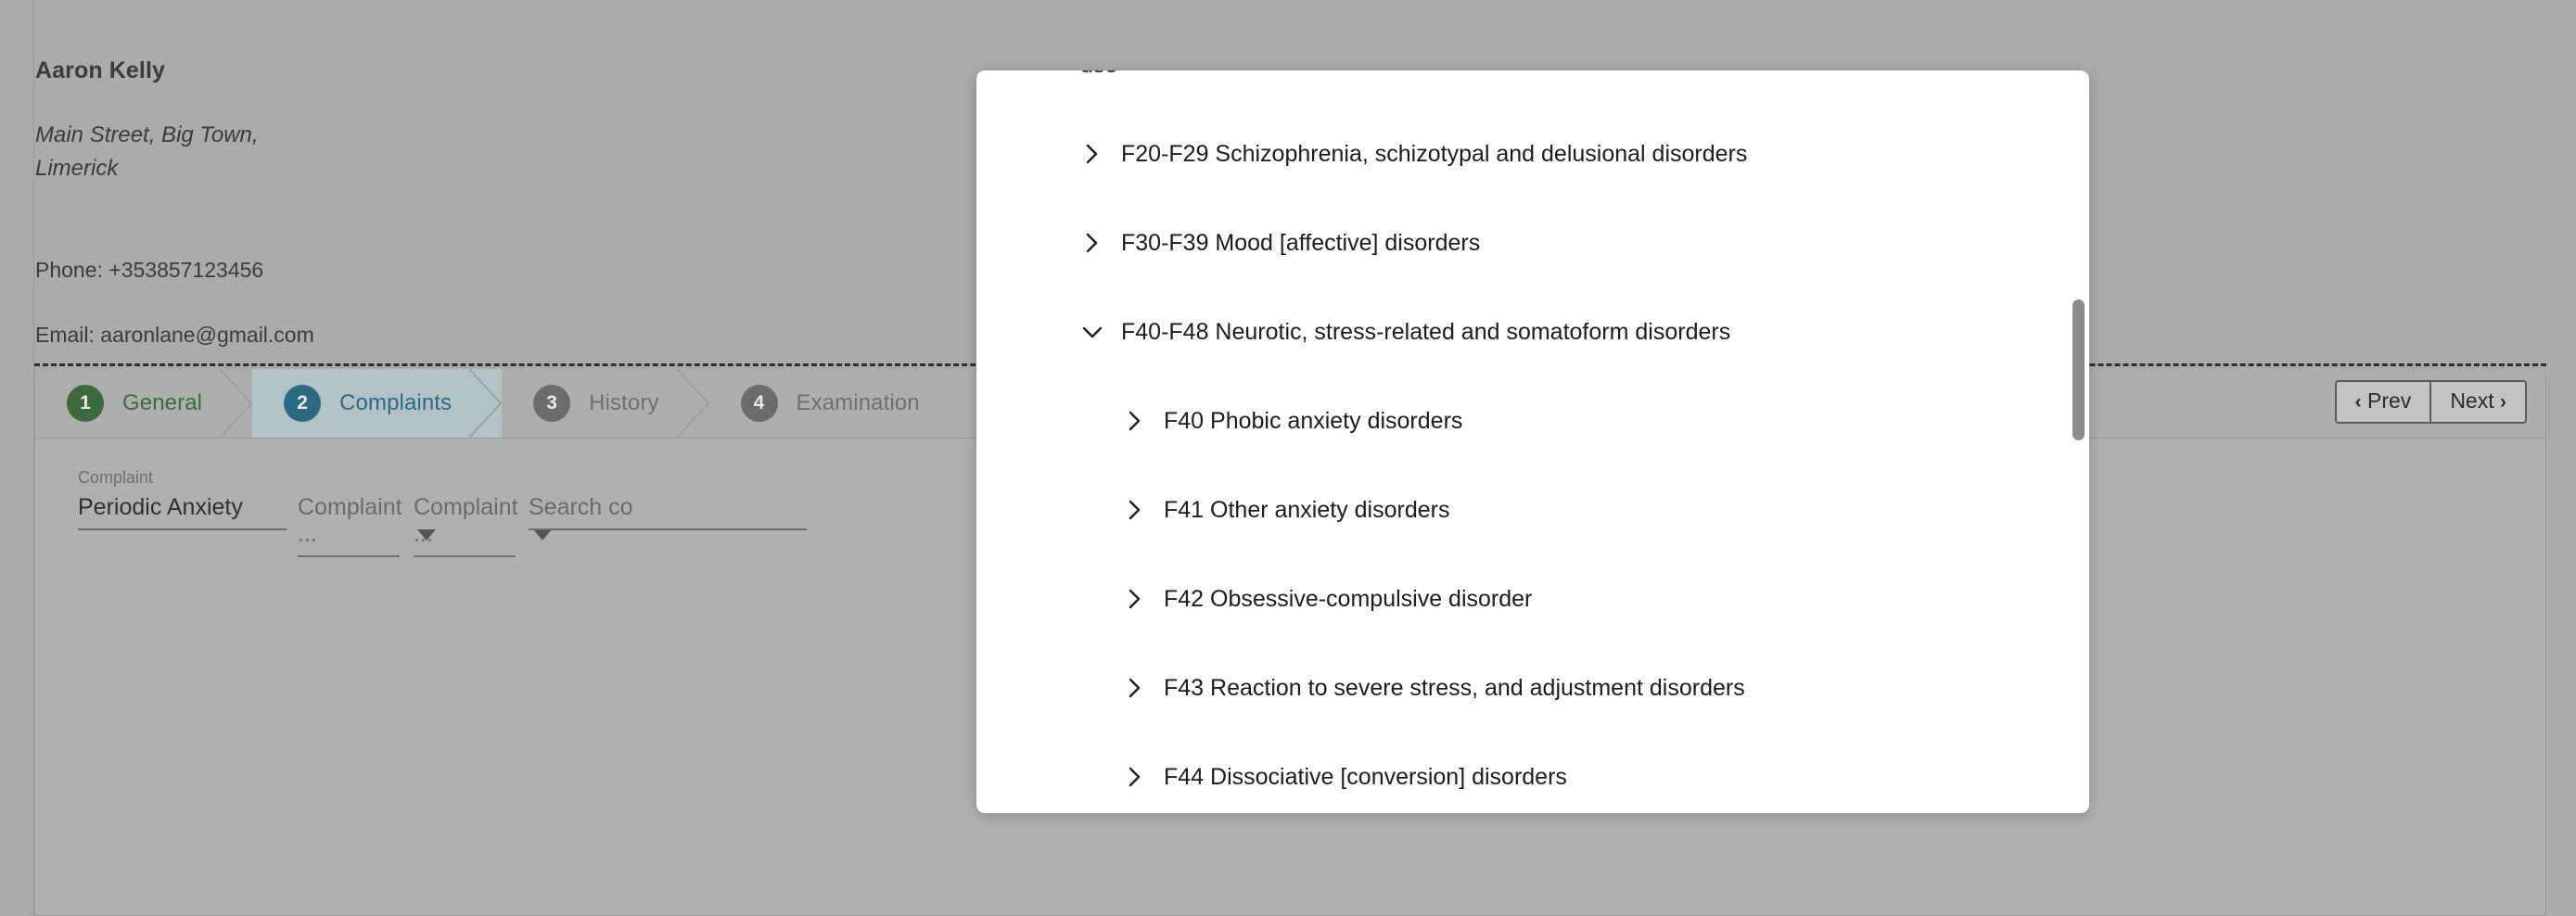 Image resolution: width=2576 pixels, height=916 pixels. I want to click on tree-item-f40: F40 Phobic anxiety disorders, so click(1532, 420).